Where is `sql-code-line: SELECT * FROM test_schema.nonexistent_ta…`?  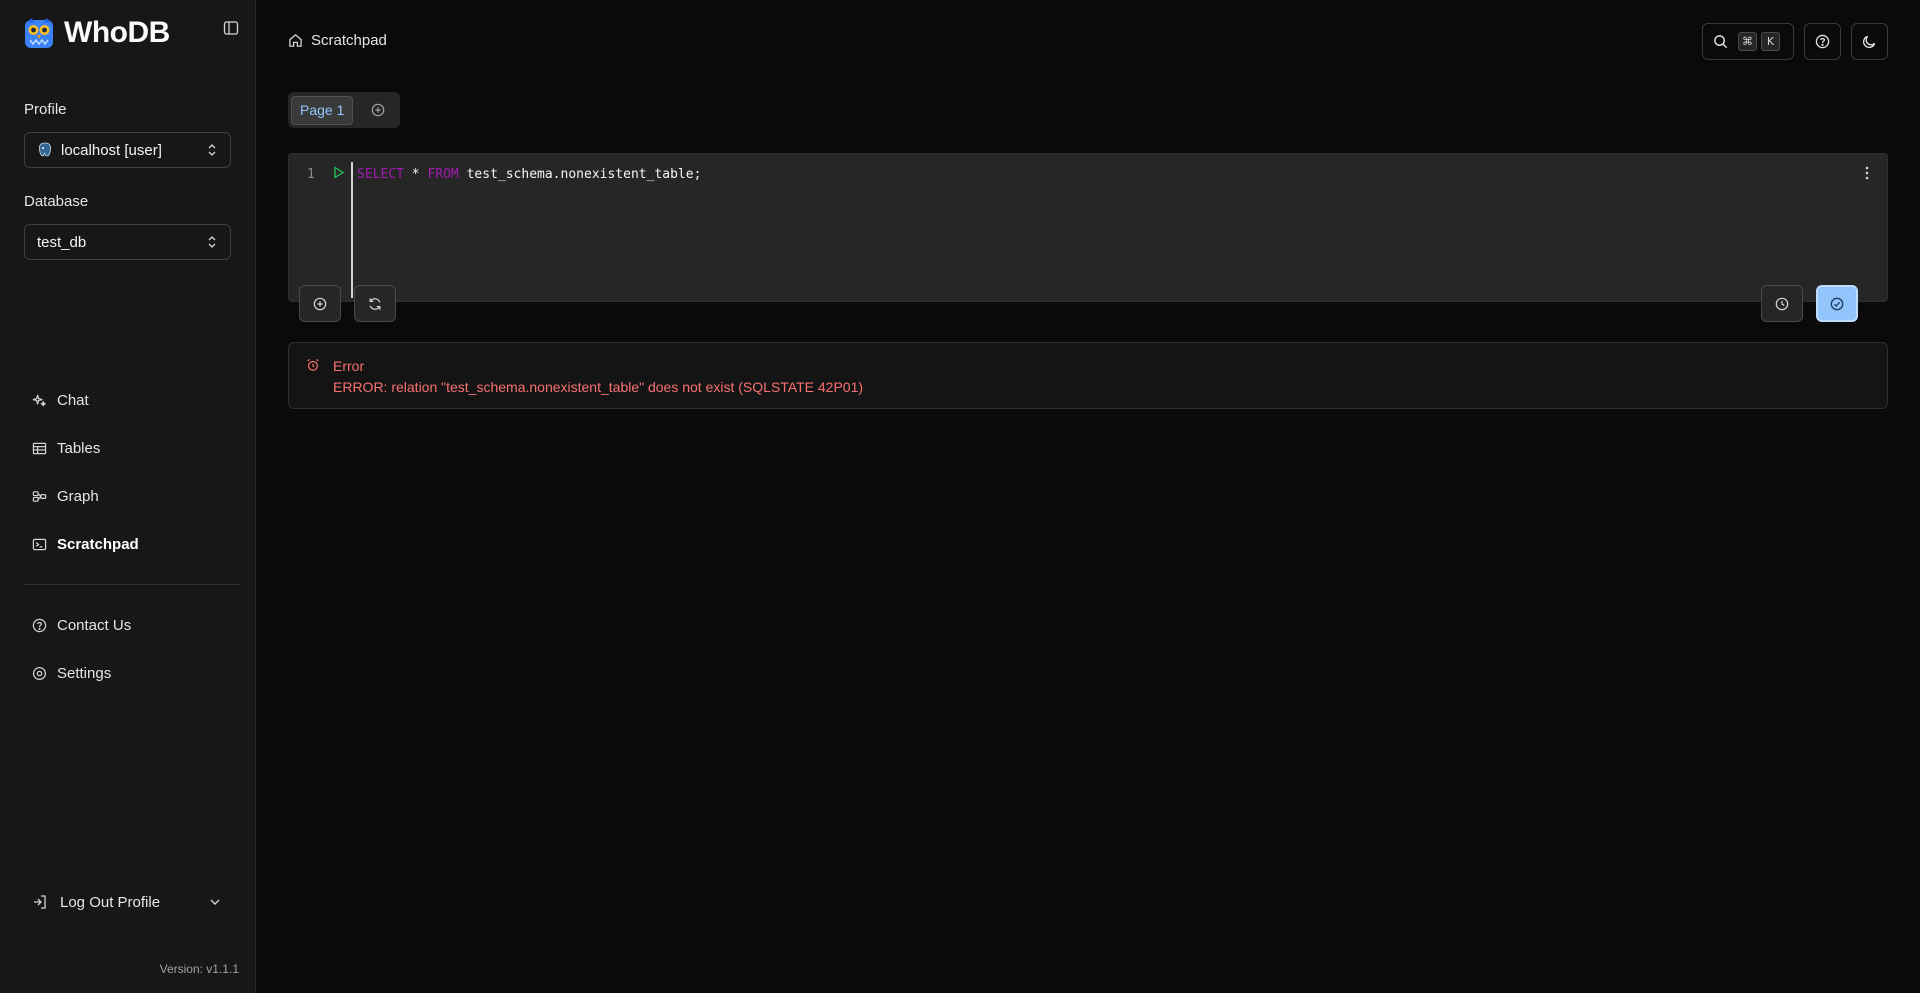 sql-code-line: SELECT * FROM test_schema.nonexistent_ta… is located at coordinates (529, 174).